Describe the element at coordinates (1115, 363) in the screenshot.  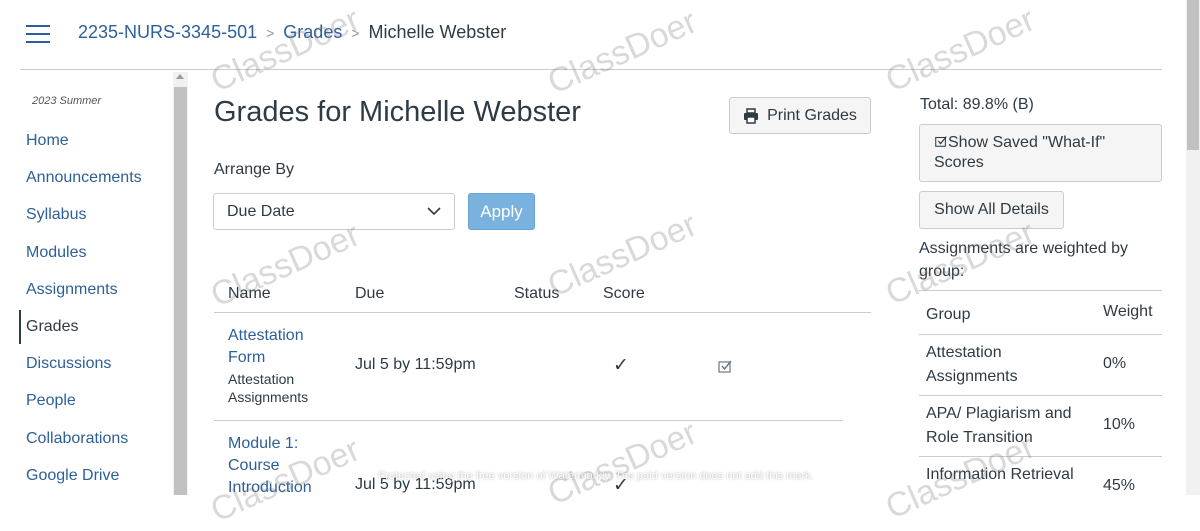
I see `group-weight: 0%` at that location.